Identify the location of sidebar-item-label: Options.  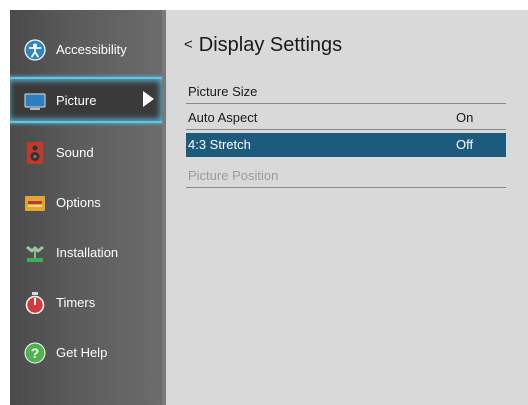
(78, 202).